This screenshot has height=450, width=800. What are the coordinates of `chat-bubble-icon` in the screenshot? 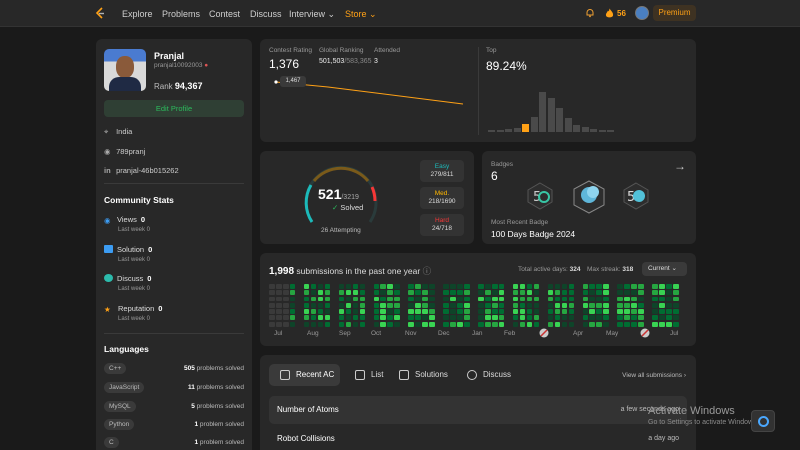 It's located at (108, 278).